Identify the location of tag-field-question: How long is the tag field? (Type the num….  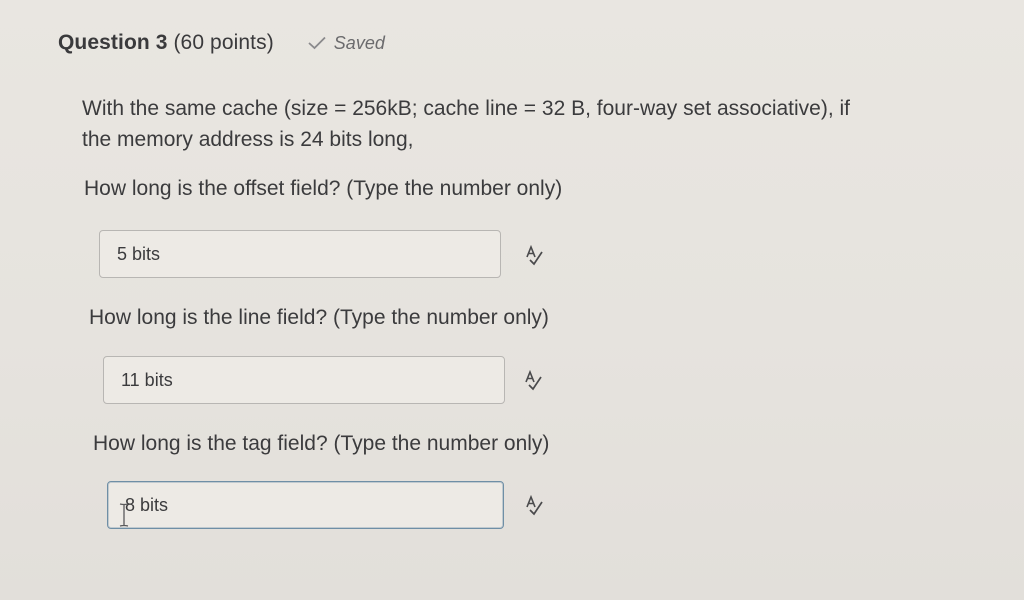
(321, 443).